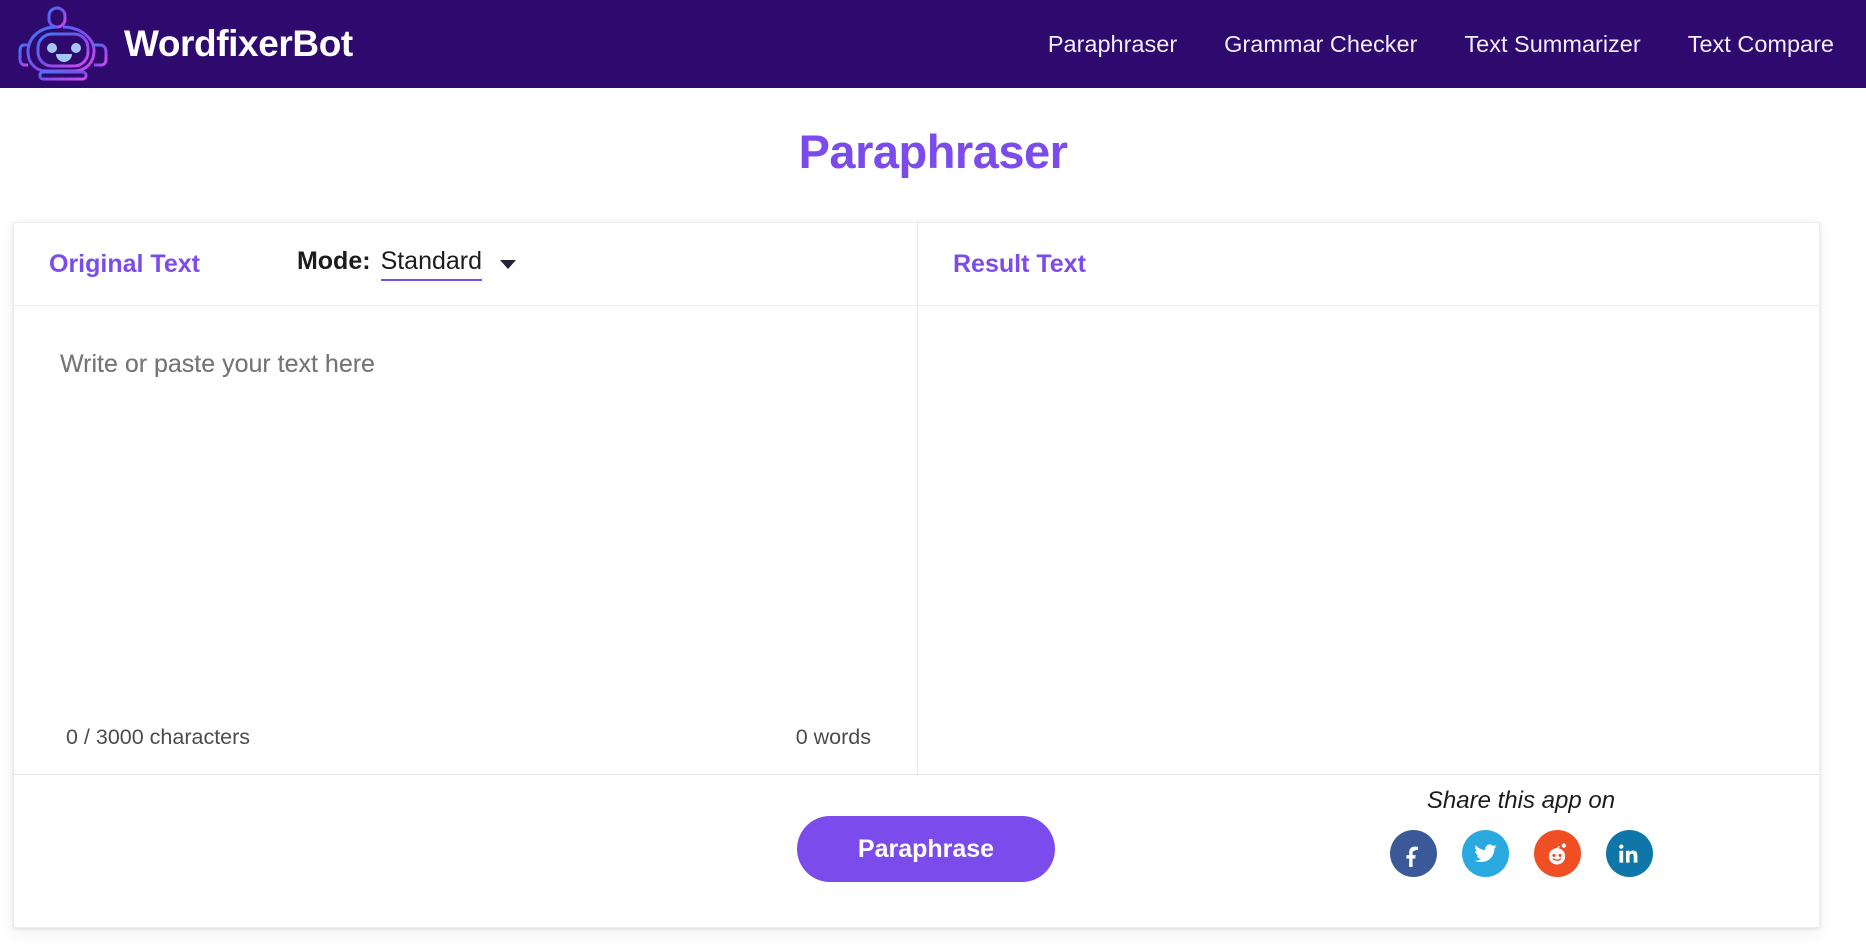 This screenshot has height=949, width=1866. What do you see at coordinates (124, 263) in the screenshot?
I see `original-text-title: Original Text` at bounding box center [124, 263].